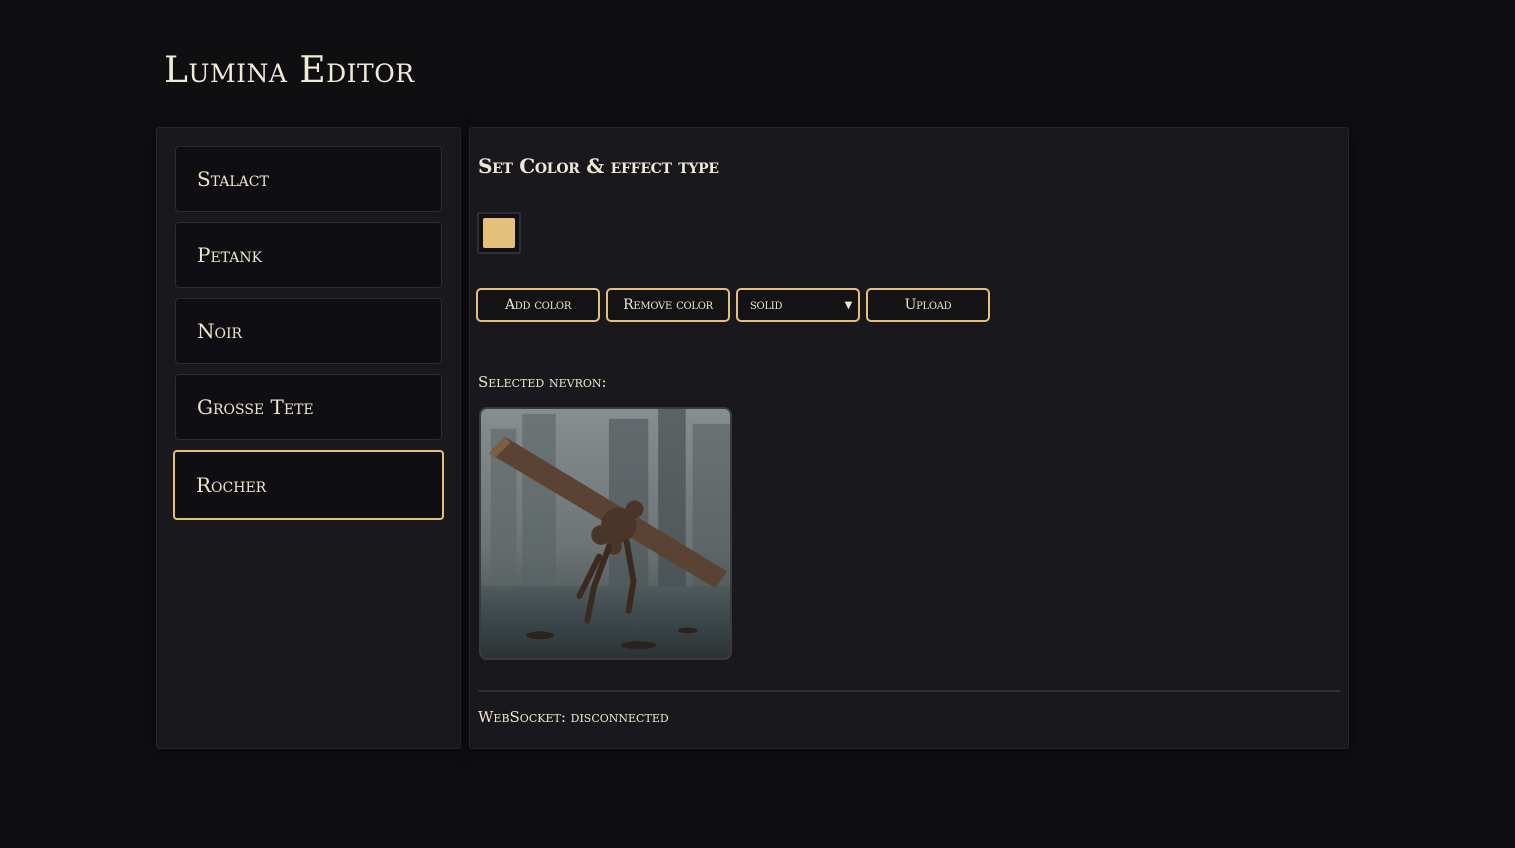 The image size is (1515, 848). I want to click on sidebar-item-rocher: Rocher, so click(308, 485).